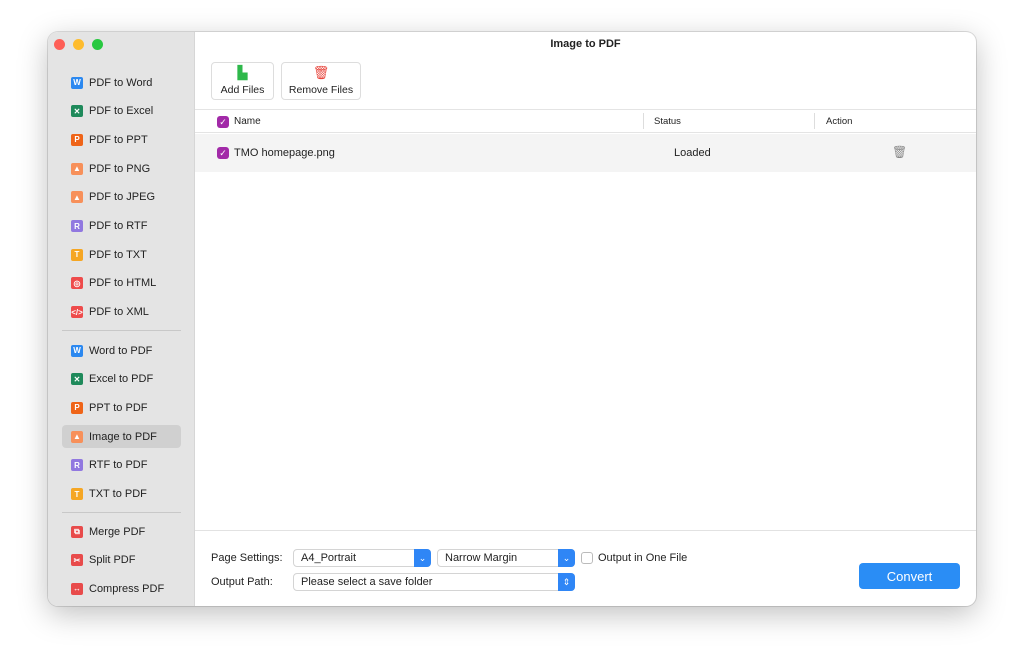 The width and height of the screenshot is (1024, 668). I want to click on sidebar-item-label: PDF to RTF, so click(118, 226).